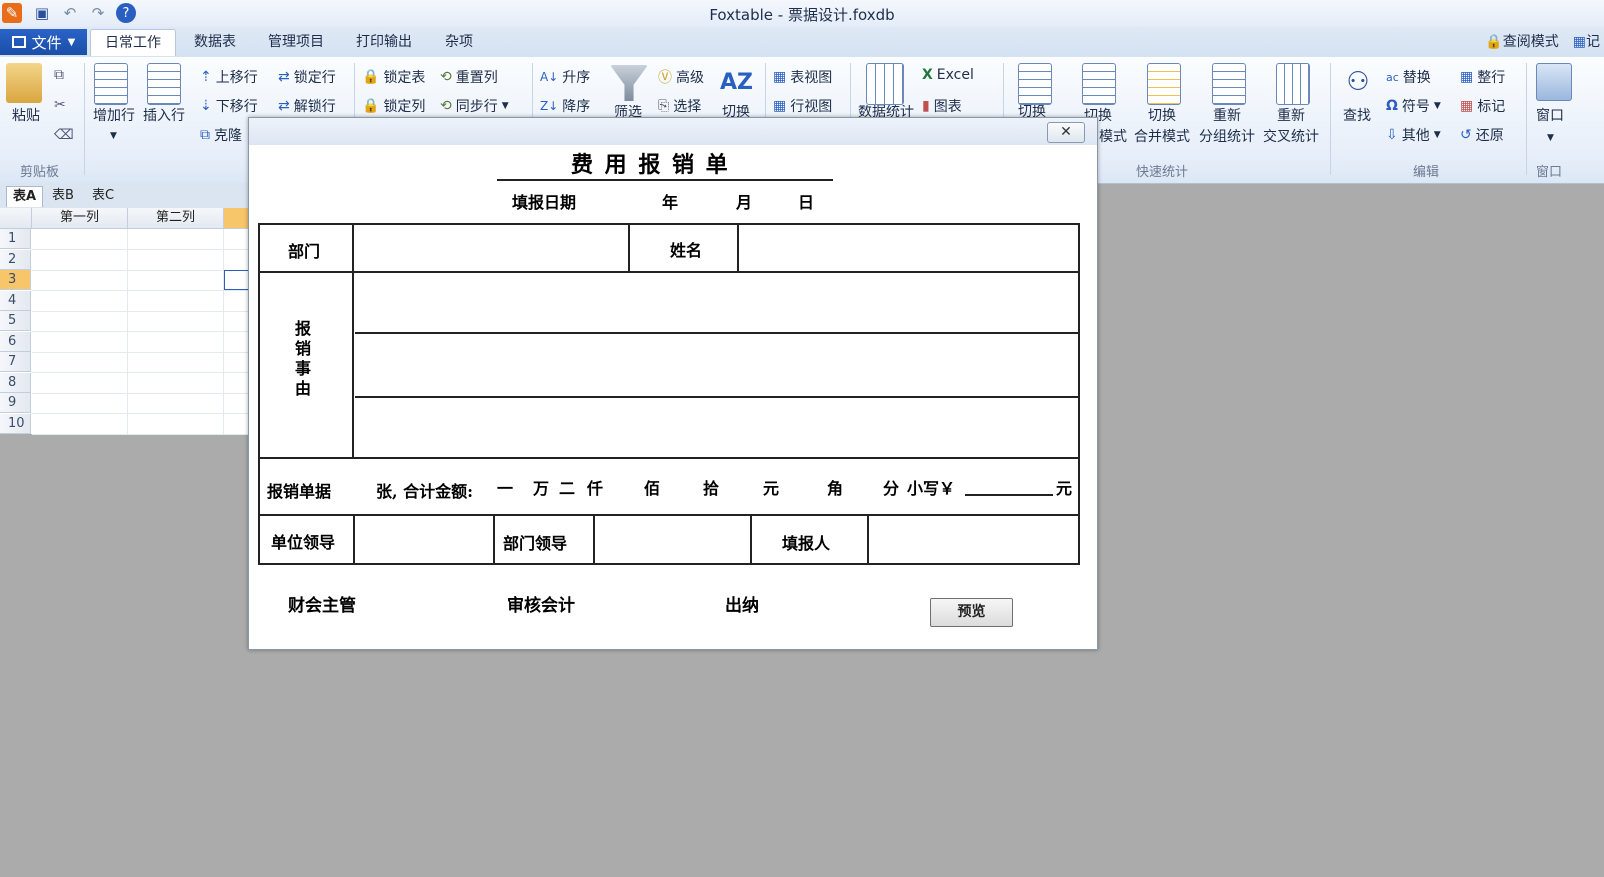 The width and height of the screenshot is (1604, 877). Describe the element at coordinates (393, 77) in the screenshot. I see `lock-table-button: 🔒 锁定表` at that location.